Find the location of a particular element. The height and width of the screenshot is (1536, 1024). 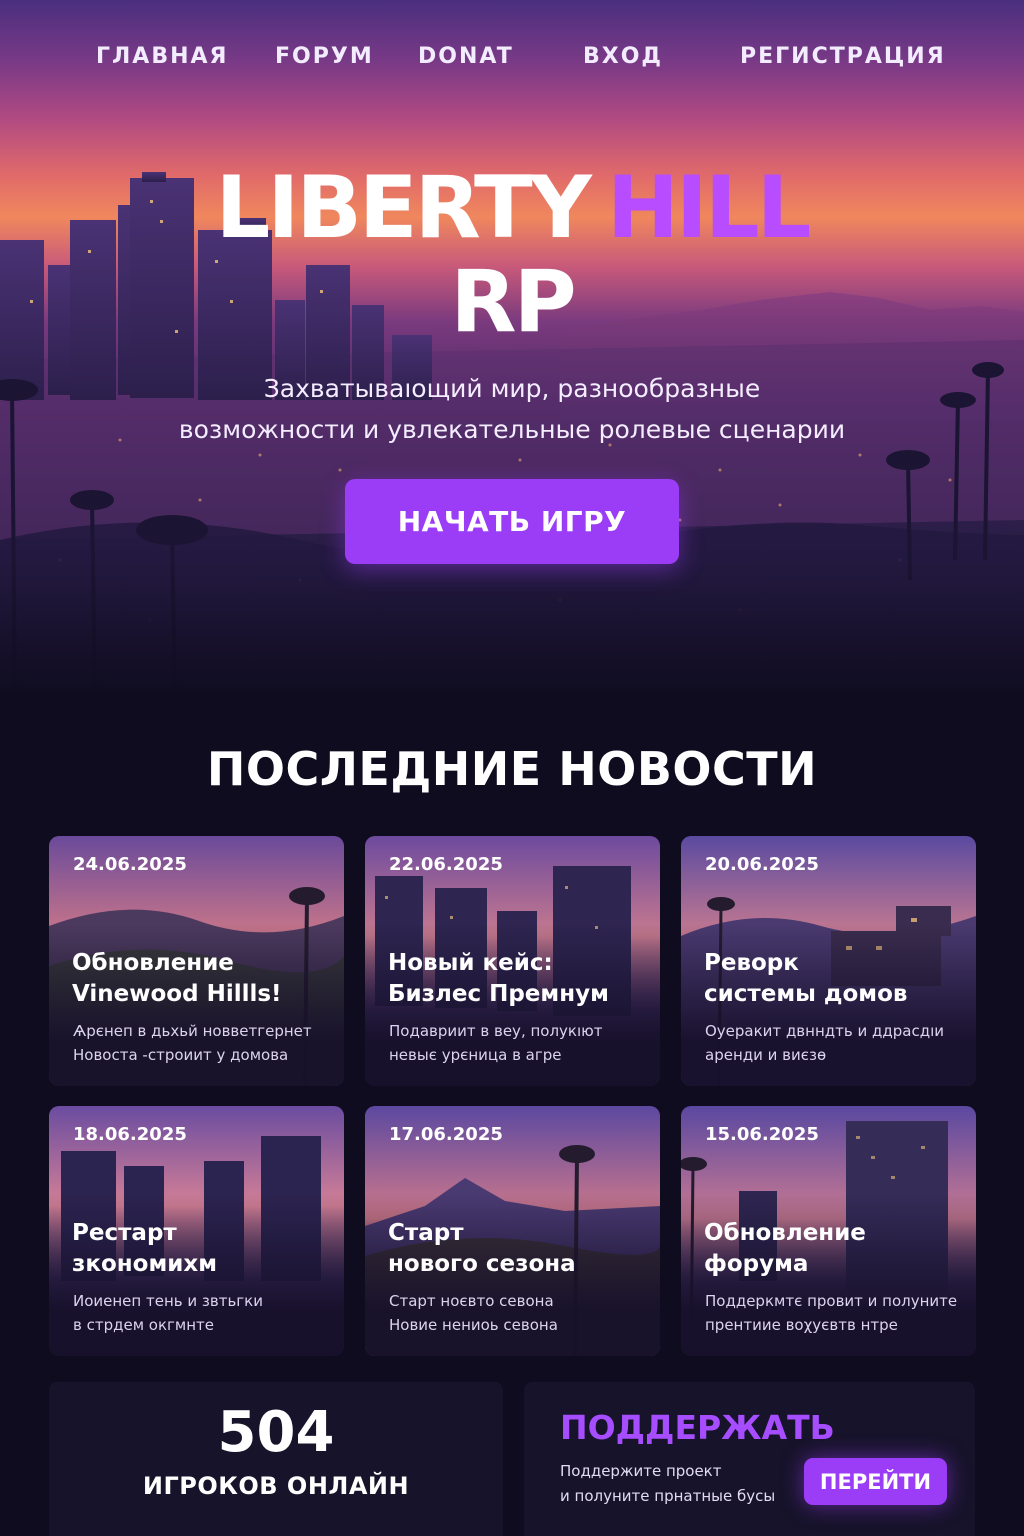

news-card-date: 15.06.2025 is located at coordinates (762, 1134).